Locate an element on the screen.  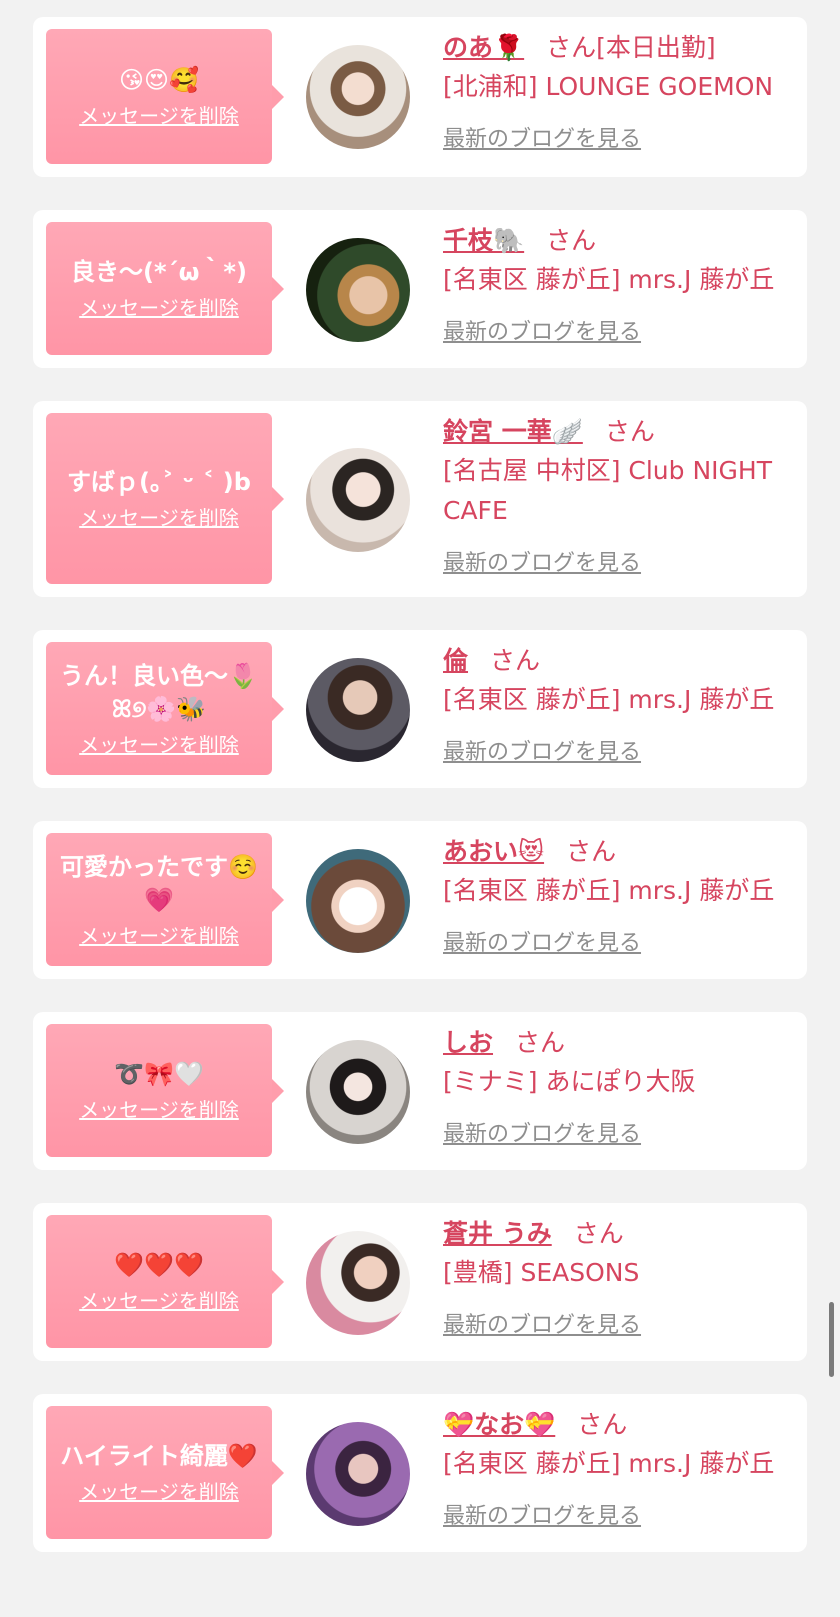
cast-name-link: 💝なお💝 is located at coordinates (499, 1424).